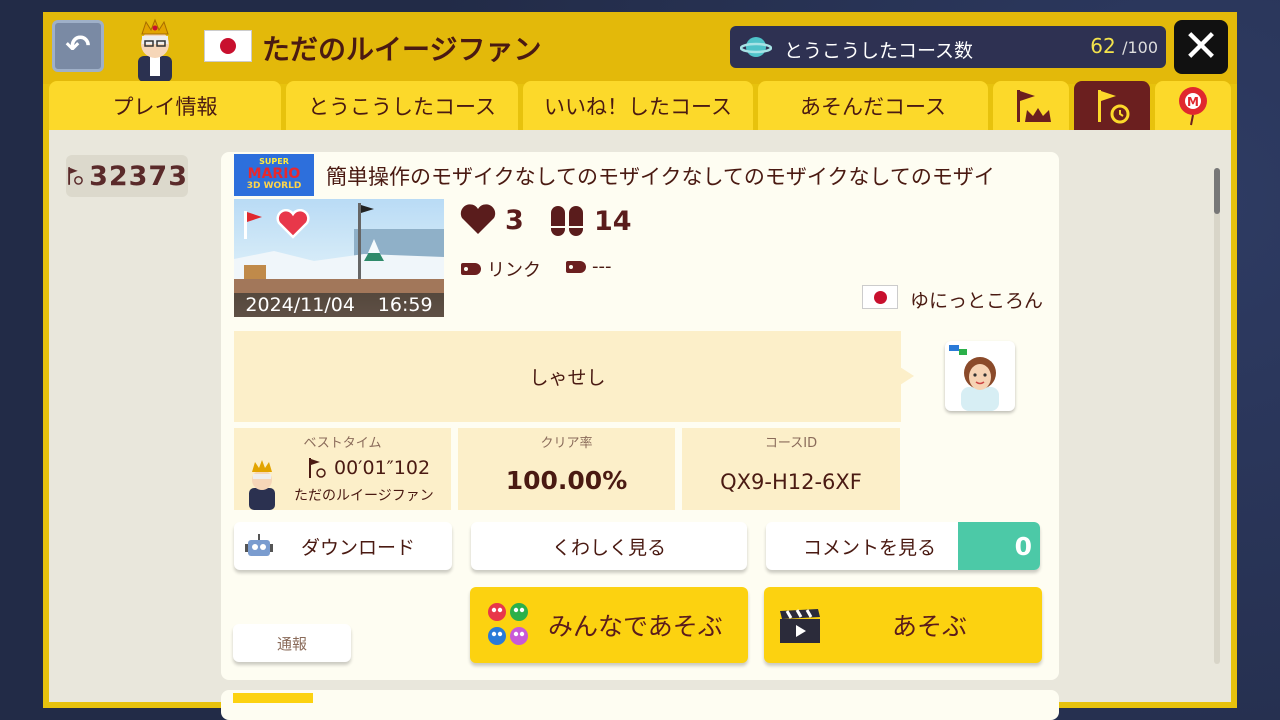 The image size is (1280, 720). What do you see at coordinates (566, 443) in the screenshot?
I see `clear-rate-caption: クリア率` at bounding box center [566, 443].